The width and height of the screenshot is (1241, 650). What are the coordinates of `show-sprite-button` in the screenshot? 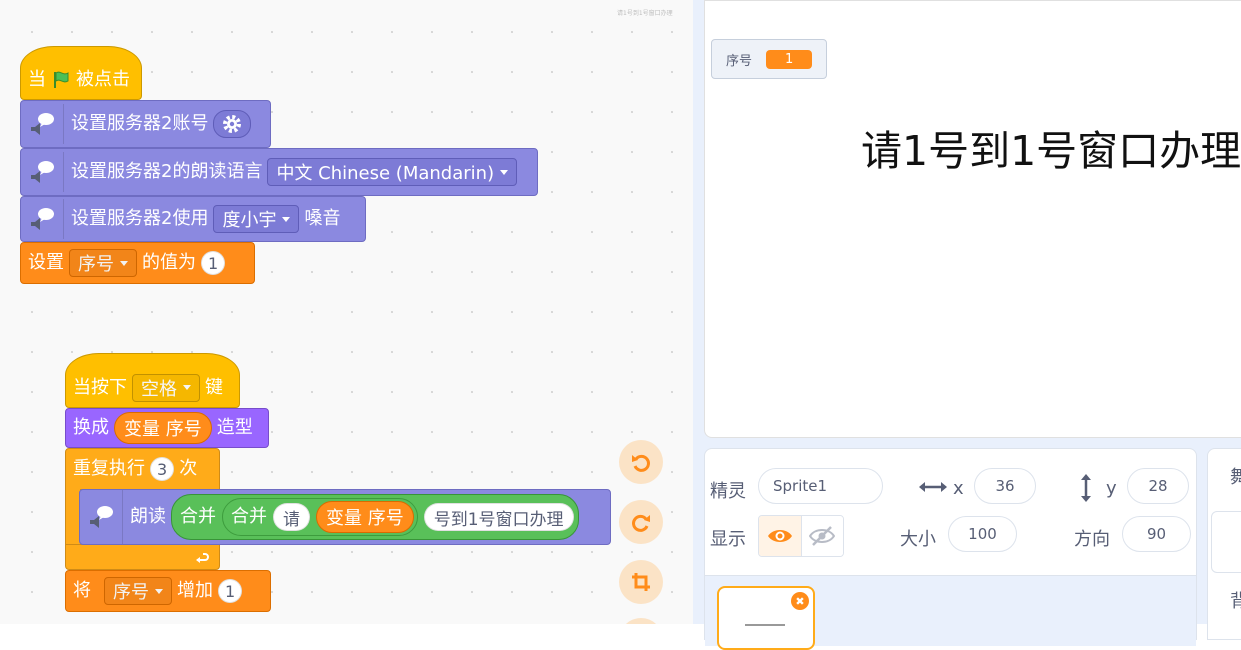 It's located at (780, 536).